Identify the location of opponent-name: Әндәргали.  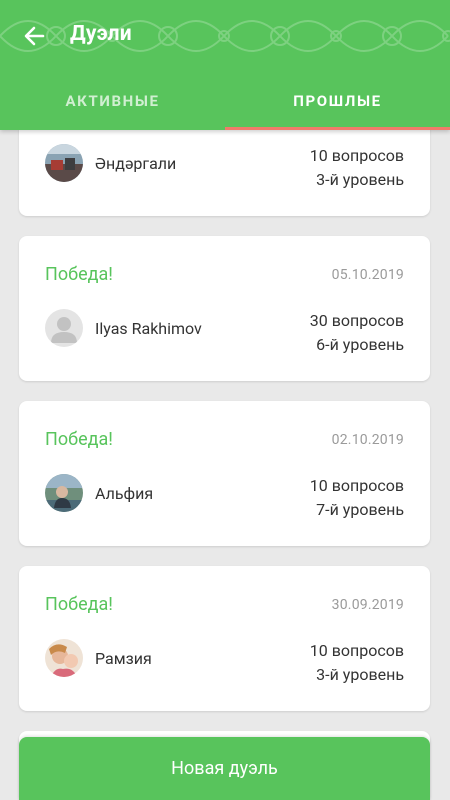
(136, 163).